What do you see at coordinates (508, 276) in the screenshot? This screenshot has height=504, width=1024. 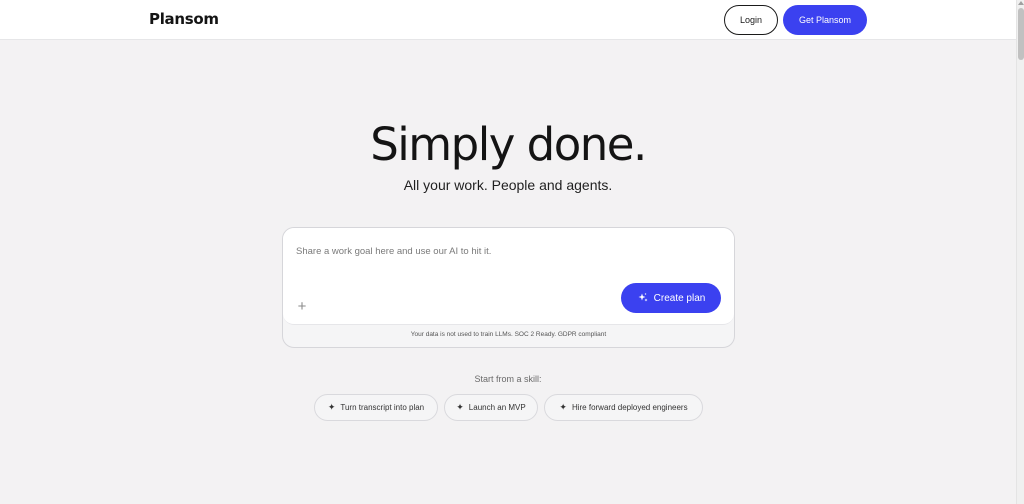 I see `prompt-input-area: + Create plan` at bounding box center [508, 276].